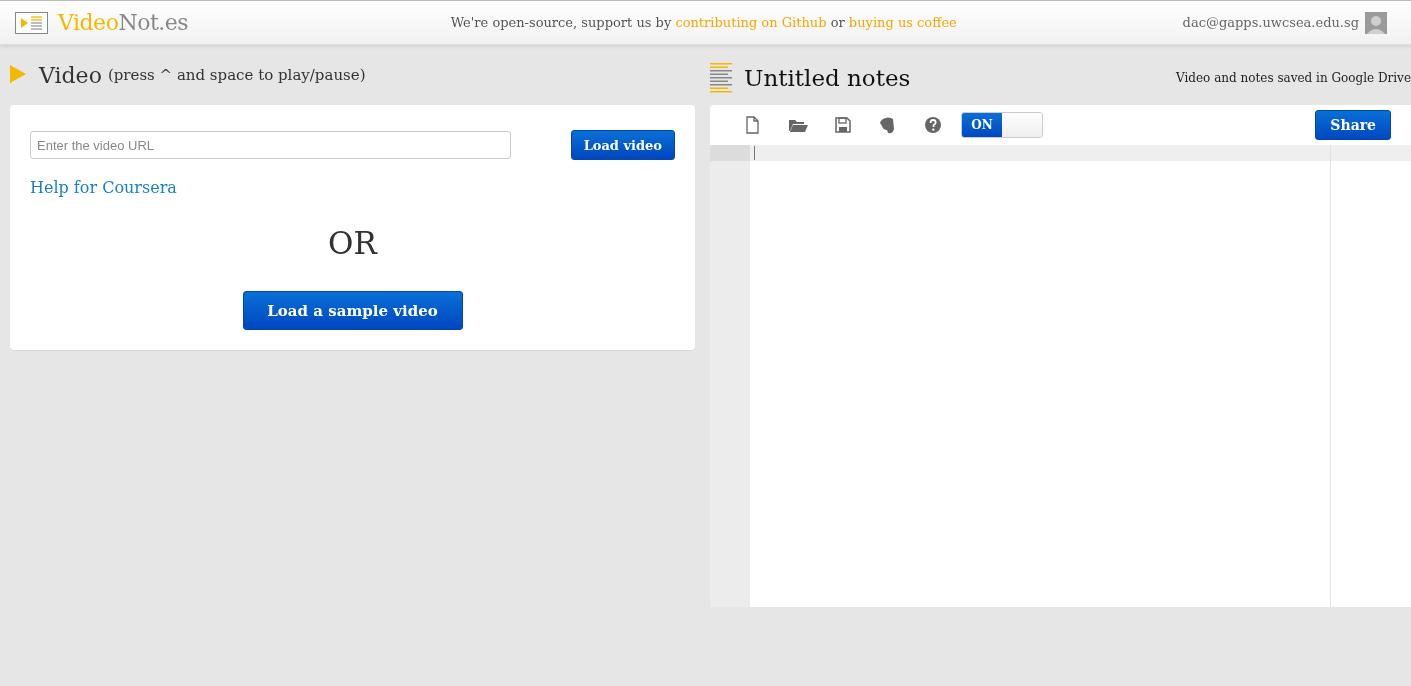 The width and height of the screenshot is (1411, 686). Describe the element at coordinates (103, 187) in the screenshot. I see `help-link: Help for Coursera` at that location.